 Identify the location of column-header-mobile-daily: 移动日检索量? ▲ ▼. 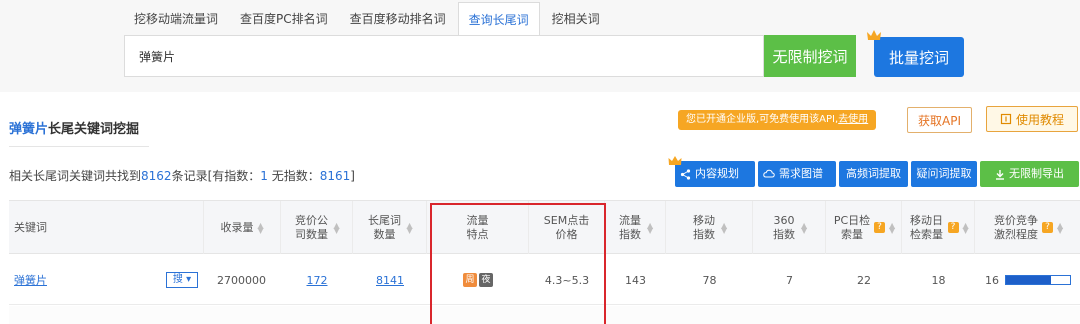
(938, 227).